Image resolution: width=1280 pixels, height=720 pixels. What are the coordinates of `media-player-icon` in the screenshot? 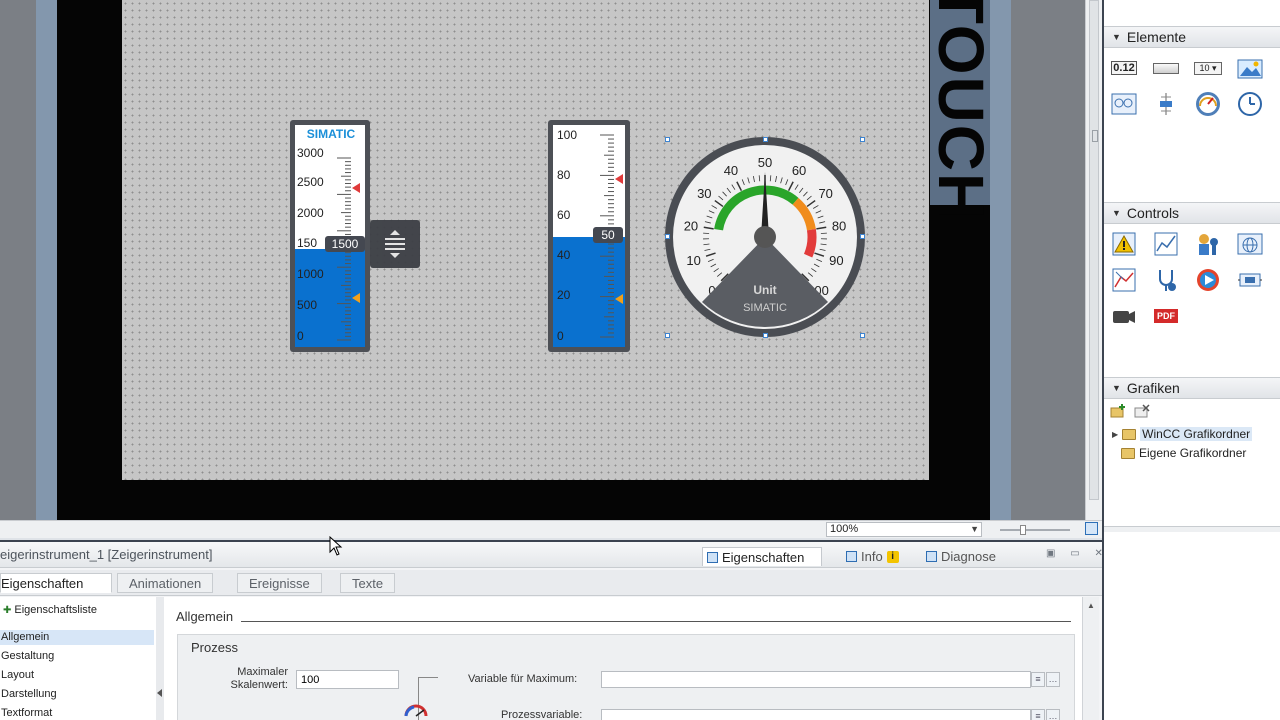 It's located at (1208, 280).